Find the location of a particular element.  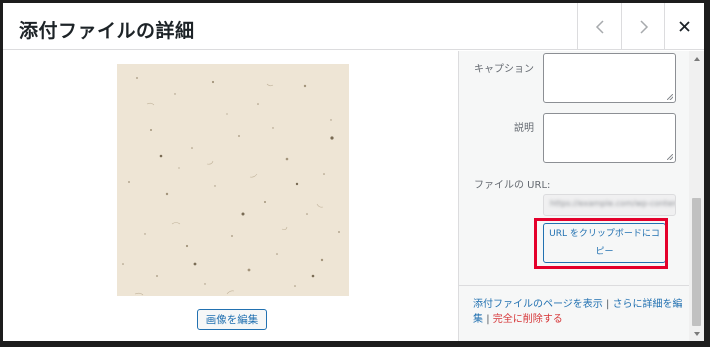

scroll-down-arrow-icon is located at coordinates (697, 334).